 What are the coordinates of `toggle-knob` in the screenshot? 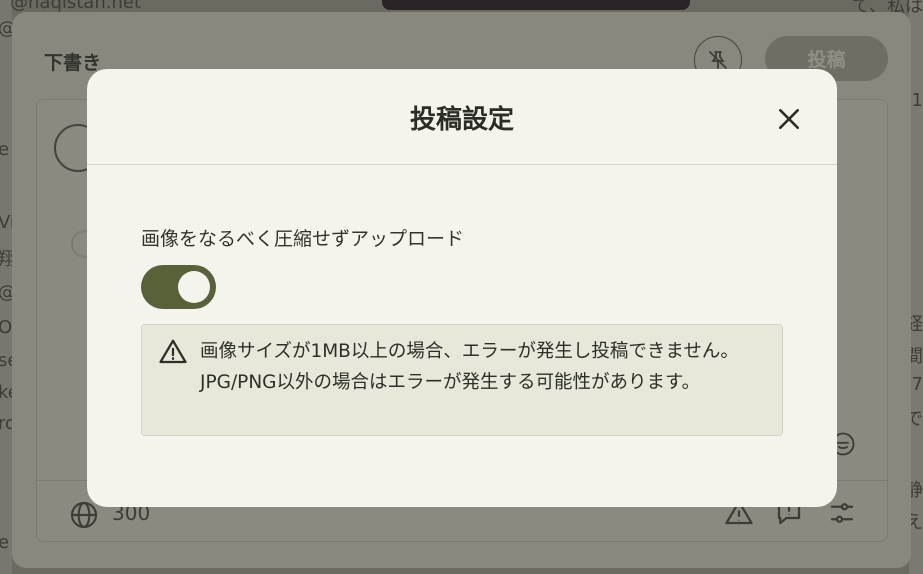 It's located at (194, 287).